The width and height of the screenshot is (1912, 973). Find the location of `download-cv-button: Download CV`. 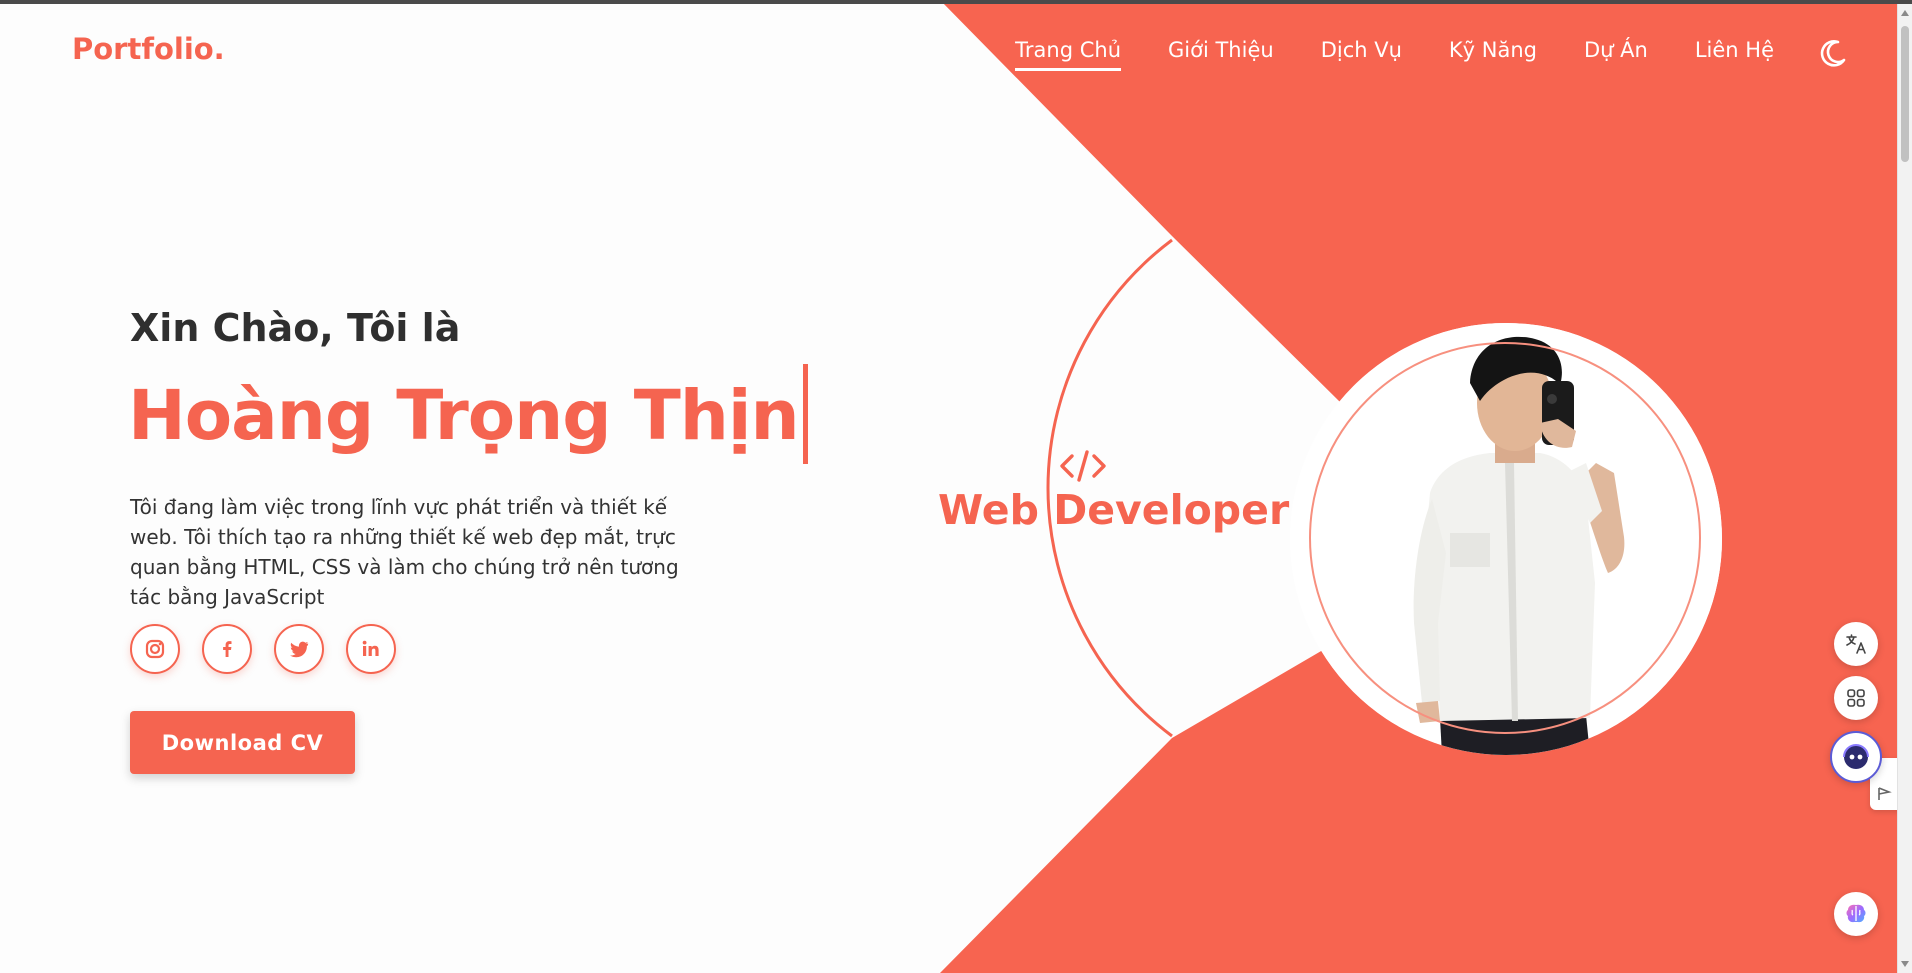

download-cv-button: Download CV is located at coordinates (242, 742).